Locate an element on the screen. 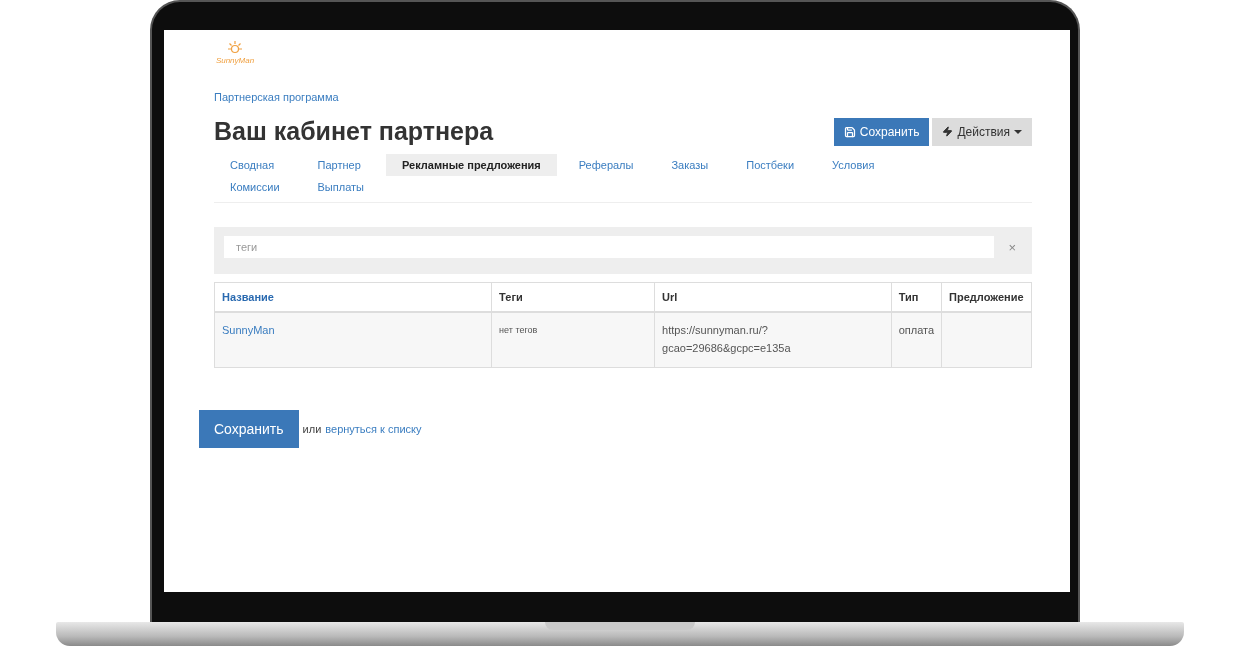 The image size is (1240, 664). breadcrumb-link: Партнерская программа is located at coordinates (276, 97).